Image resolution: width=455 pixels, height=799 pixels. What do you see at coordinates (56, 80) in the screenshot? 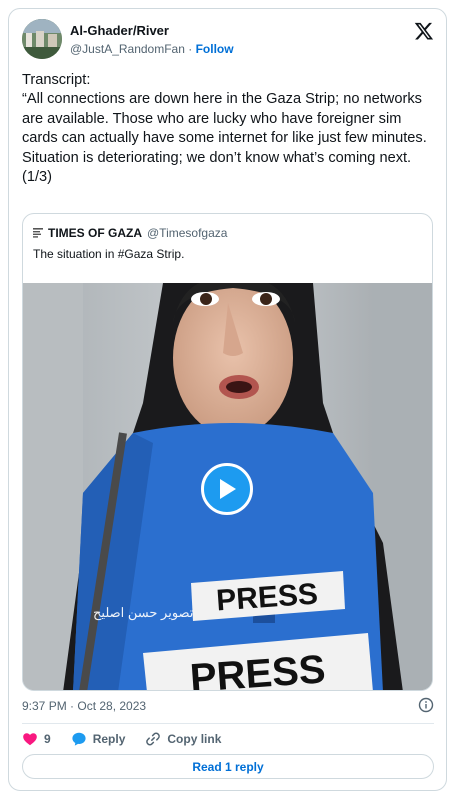
I see `tweet-text-line-1: Transcript:` at bounding box center [56, 80].